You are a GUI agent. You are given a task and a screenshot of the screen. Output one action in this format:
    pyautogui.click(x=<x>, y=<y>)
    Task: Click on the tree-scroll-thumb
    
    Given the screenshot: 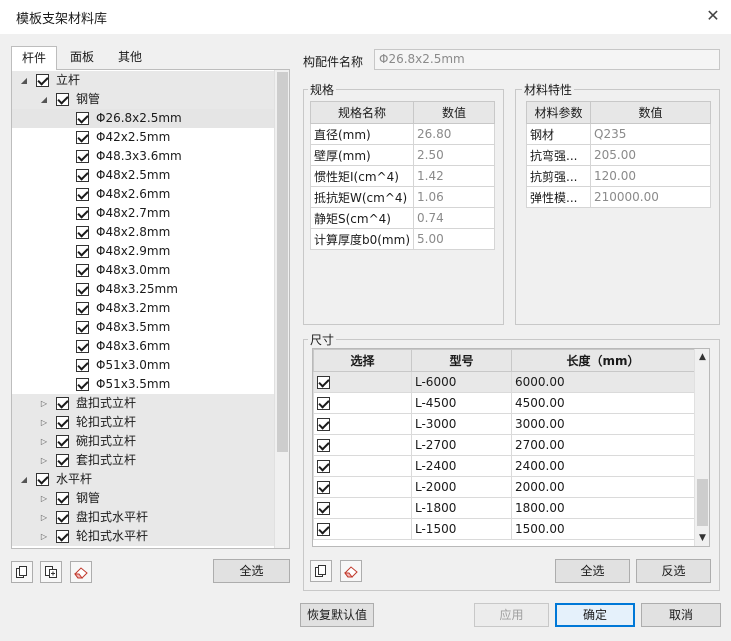 What is the action you would take?
    pyautogui.click(x=282, y=262)
    